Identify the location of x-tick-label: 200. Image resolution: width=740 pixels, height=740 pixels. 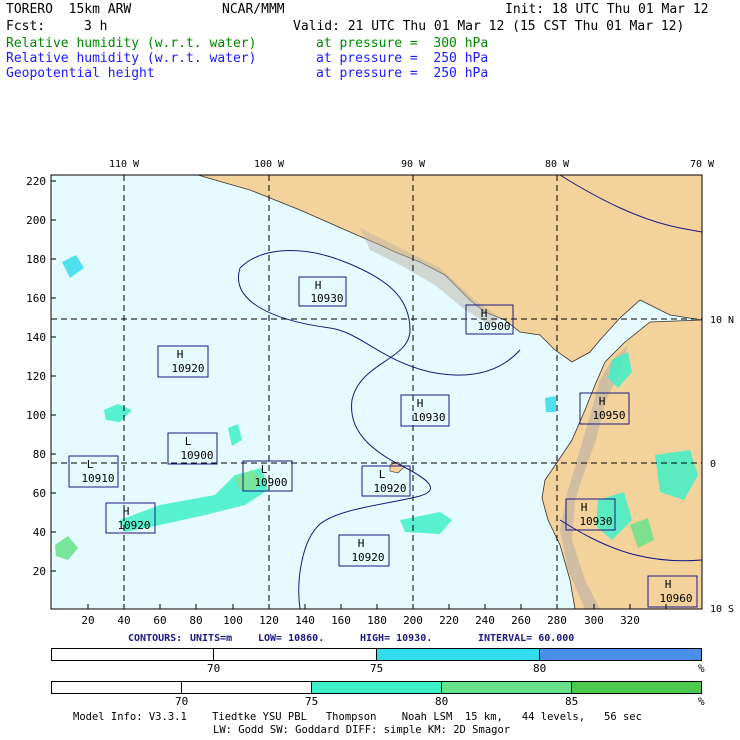
(413, 620).